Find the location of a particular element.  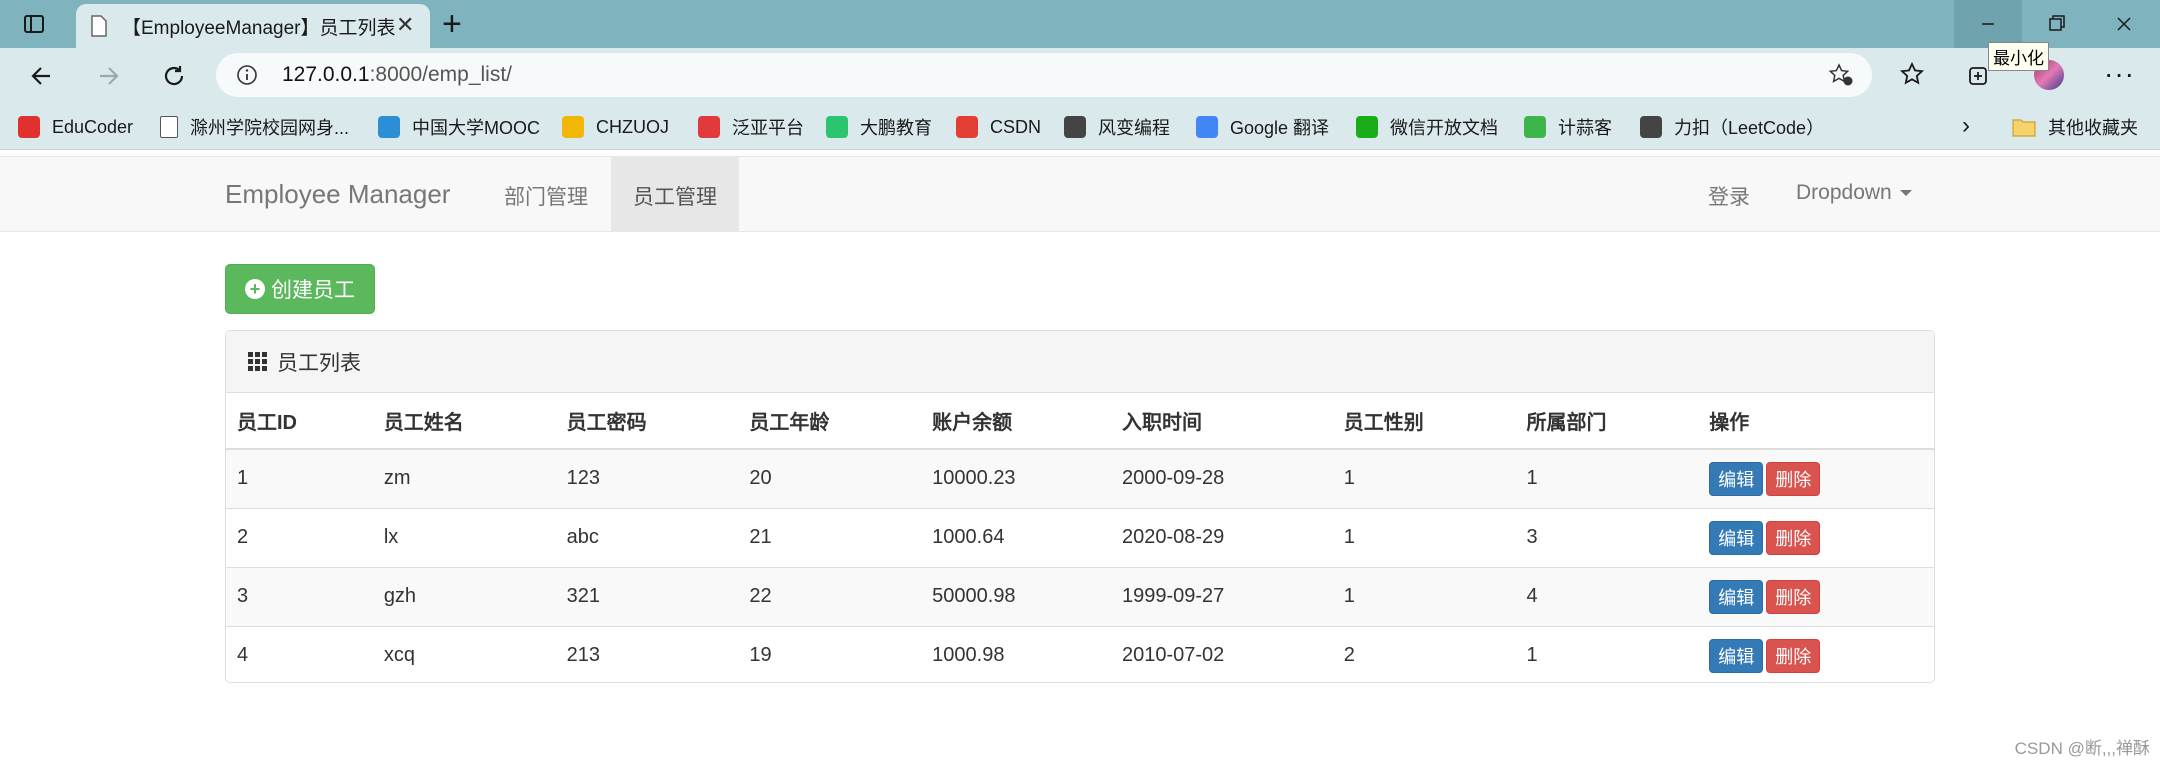

table-row: 1 zm 123 20 10000.23 2000-09-28 1 1 编辑 删除 is located at coordinates (1080, 478).